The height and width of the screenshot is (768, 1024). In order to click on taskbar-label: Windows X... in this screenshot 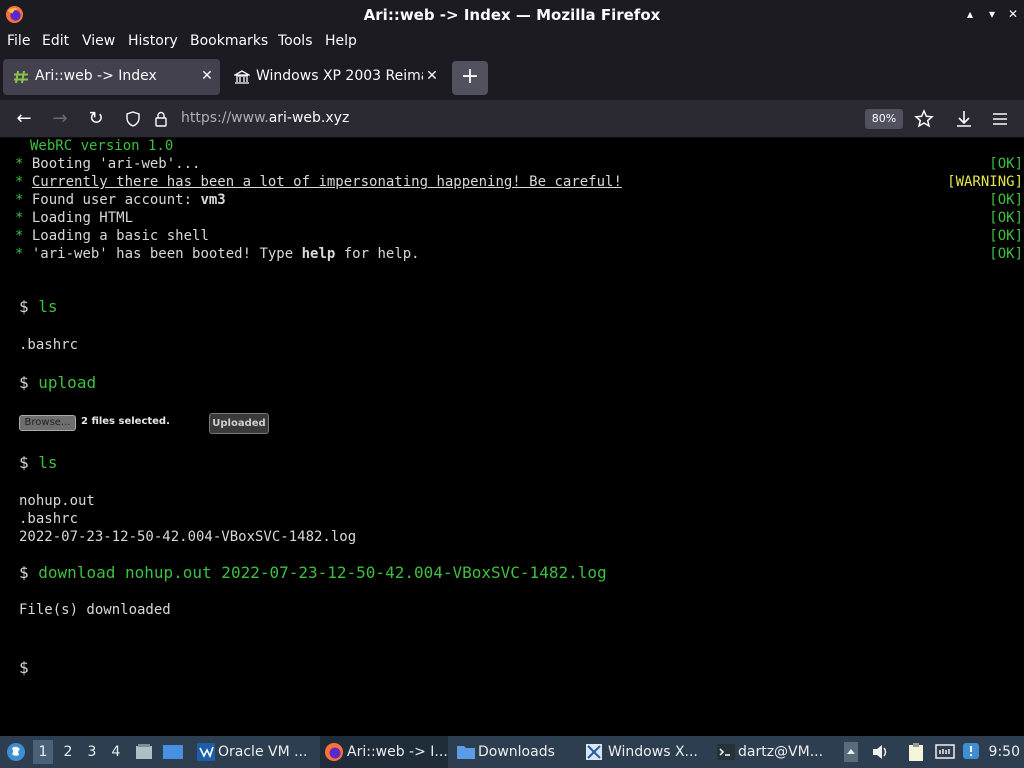, I will do `click(653, 752)`.